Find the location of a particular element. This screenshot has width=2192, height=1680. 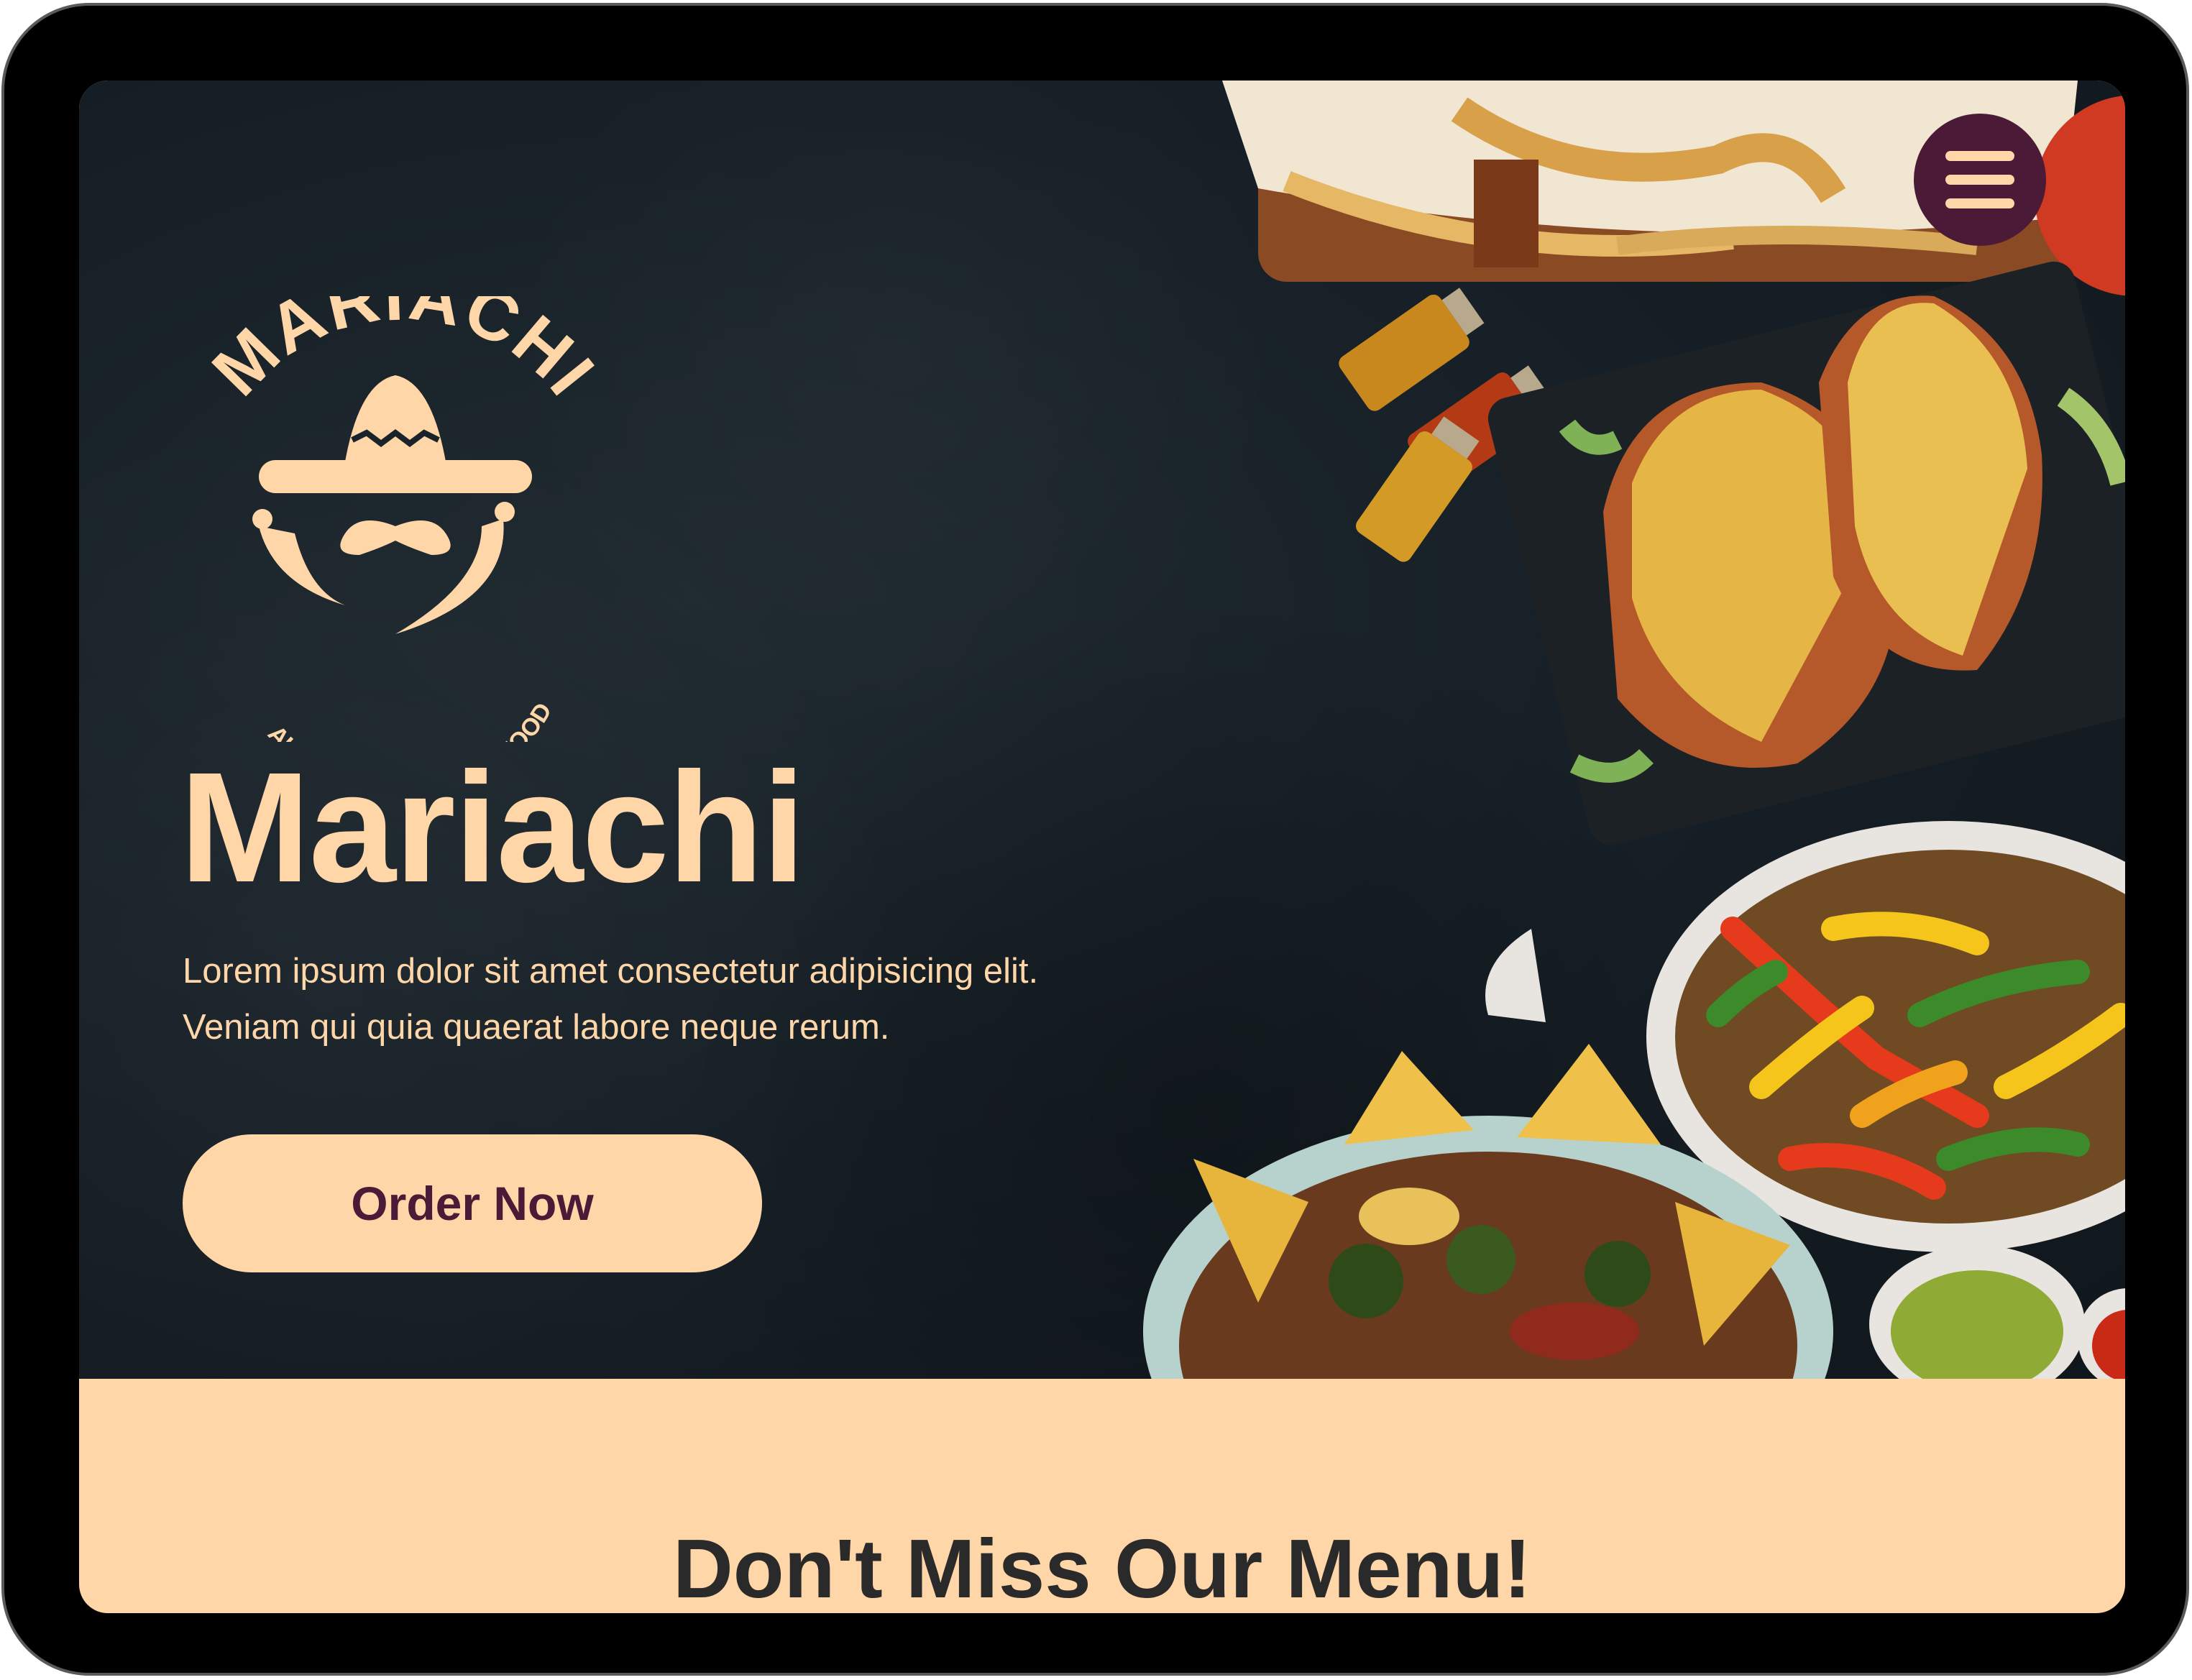

menu-toggle-button is located at coordinates (1980, 180).